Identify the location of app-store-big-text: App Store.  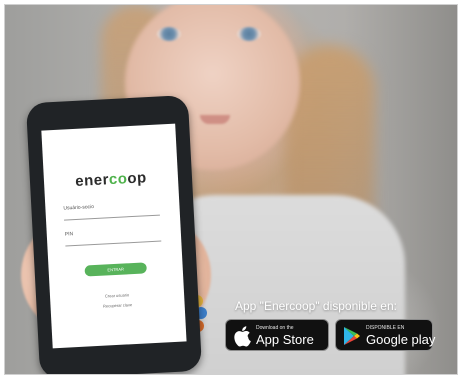
(285, 339).